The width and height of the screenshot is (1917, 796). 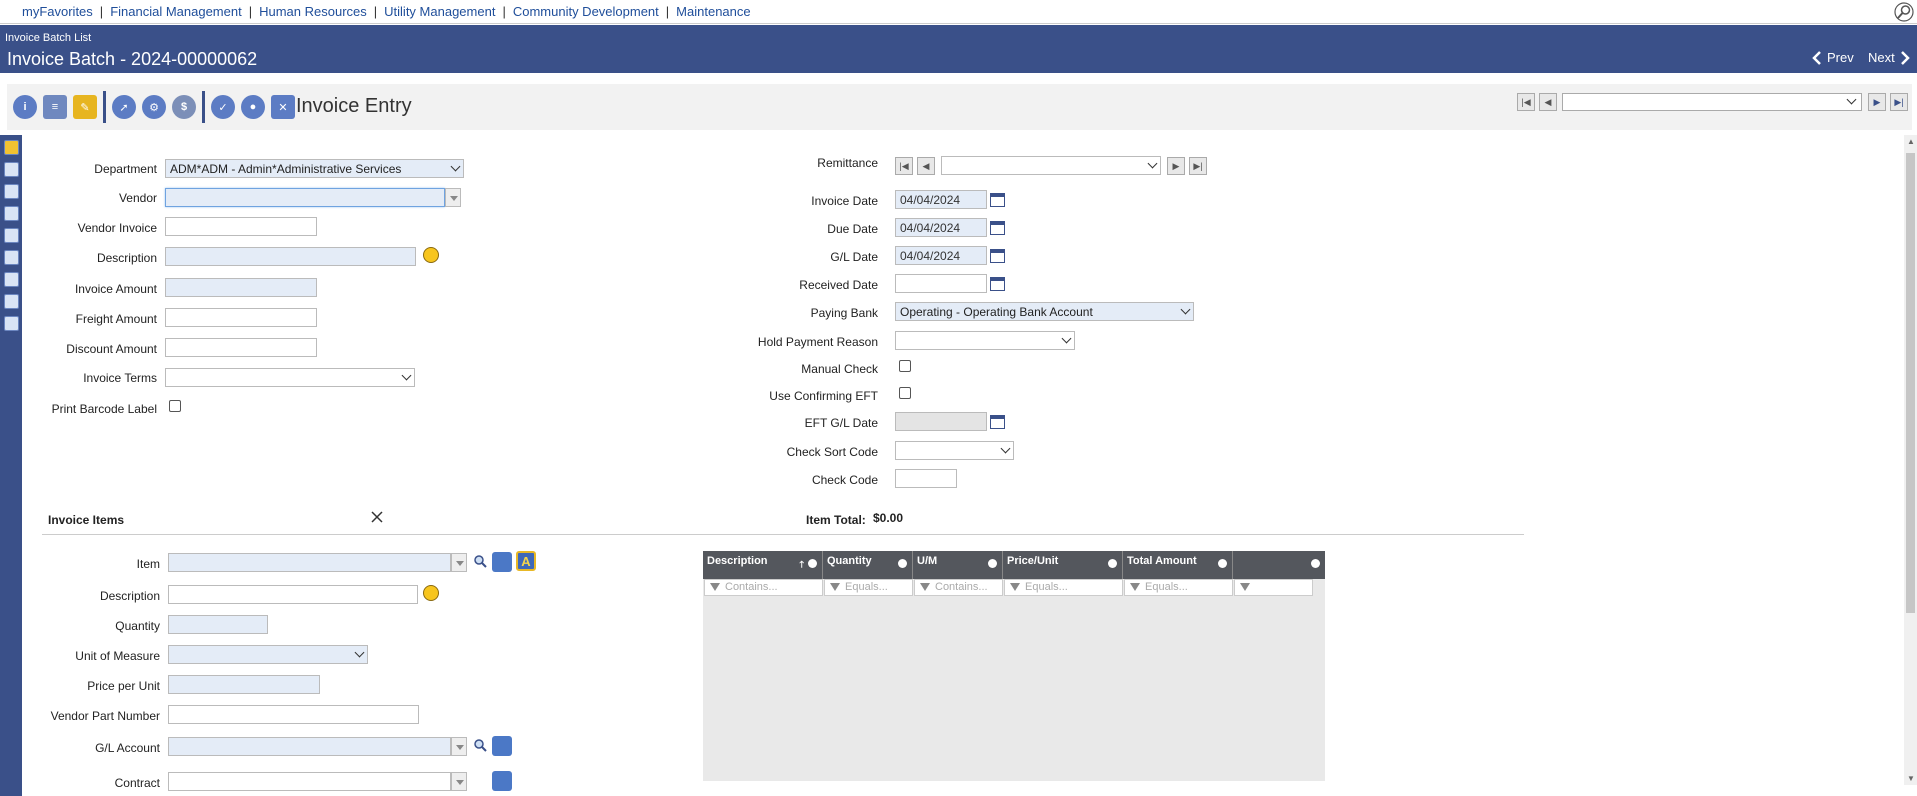 What do you see at coordinates (502, 746) in the screenshot?
I see `account-lookup-icon` at bounding box center [502, 746].